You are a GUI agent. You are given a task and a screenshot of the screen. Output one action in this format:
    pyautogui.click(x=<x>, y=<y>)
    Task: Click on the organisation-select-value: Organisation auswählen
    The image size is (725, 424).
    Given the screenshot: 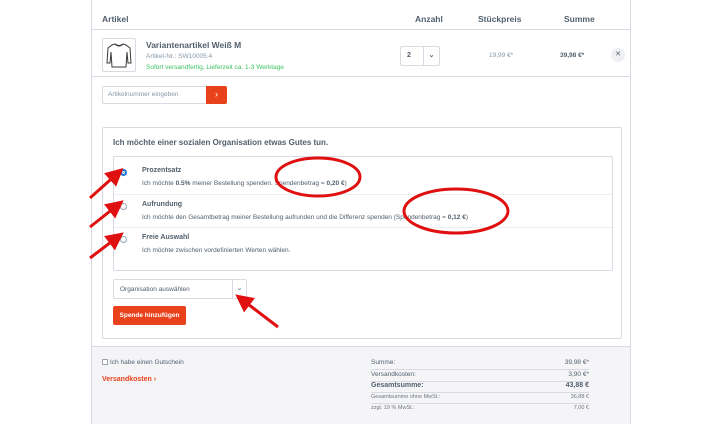 What is the action you would take?
    pyautogui.click(x=155, y=289)
    